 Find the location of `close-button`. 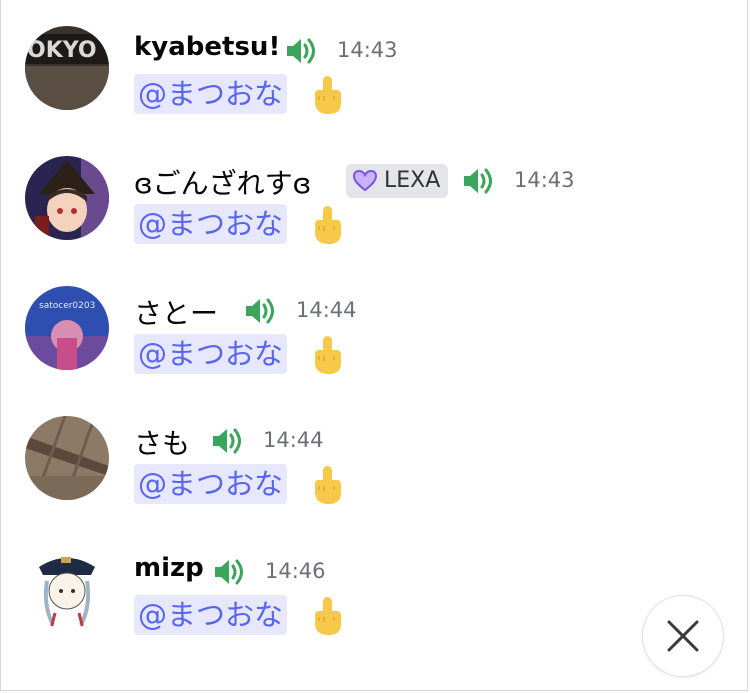

close-button is located at coordinates (683, 636).